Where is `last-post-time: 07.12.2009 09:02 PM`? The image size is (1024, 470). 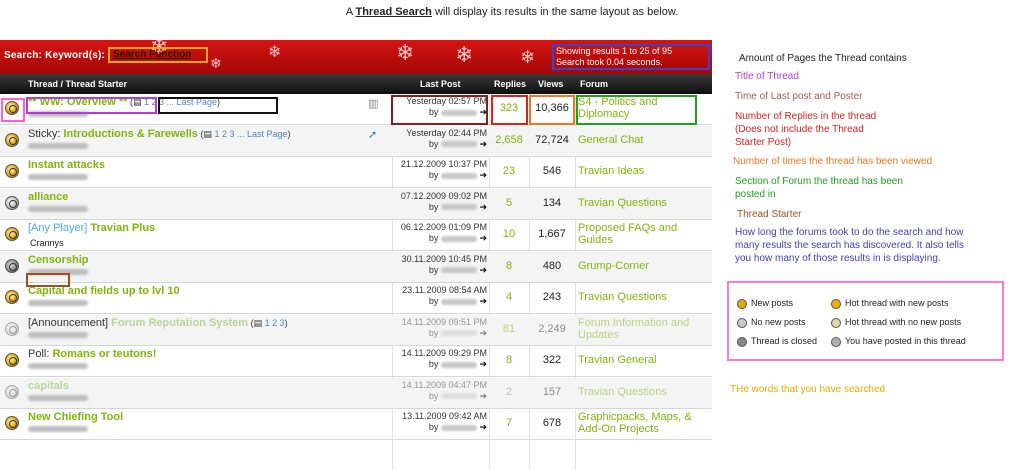 last-post-time: 07.12.2009 09:02 PM is located at coordinates (443, 195).